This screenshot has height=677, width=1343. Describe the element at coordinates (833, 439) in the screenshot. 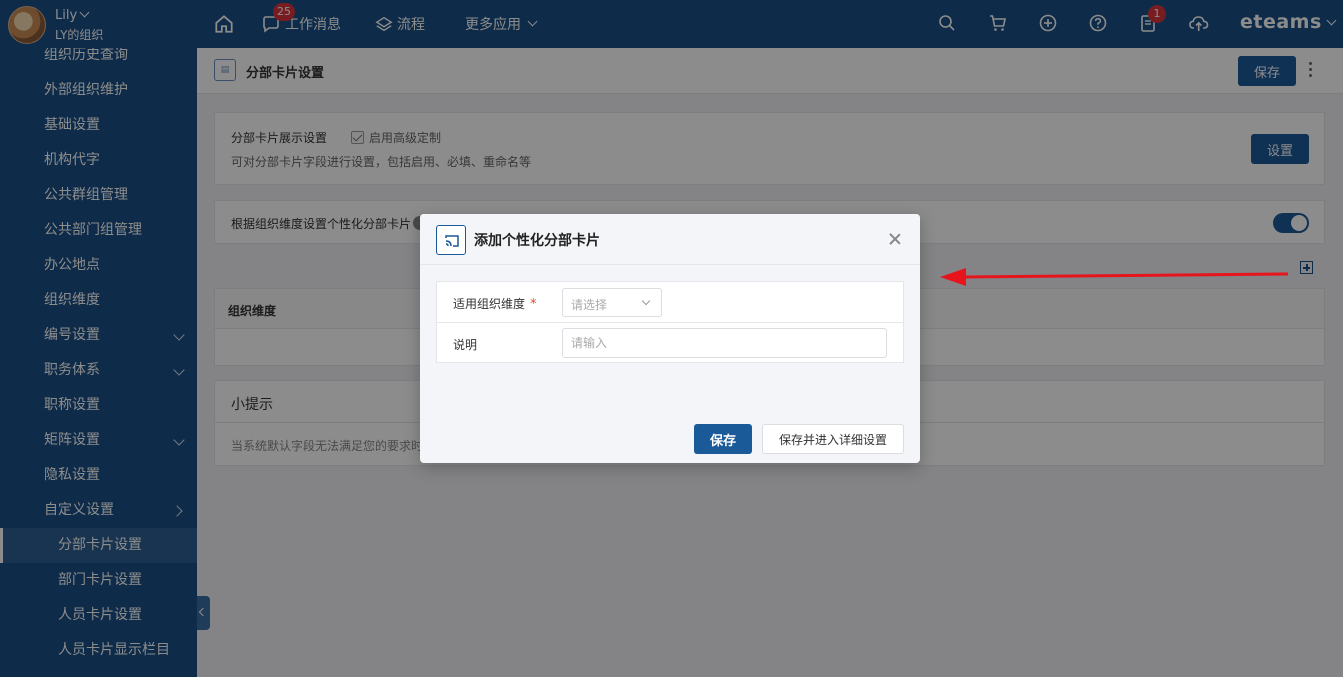

I see `save-and-detail-button: 保存并进入详细设置` at that location.